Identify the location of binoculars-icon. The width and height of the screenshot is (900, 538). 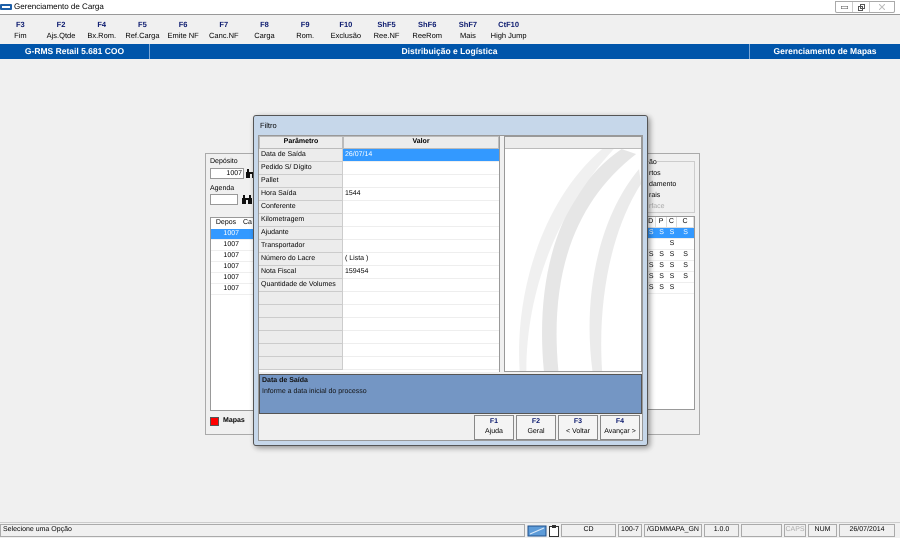
(247, 199).